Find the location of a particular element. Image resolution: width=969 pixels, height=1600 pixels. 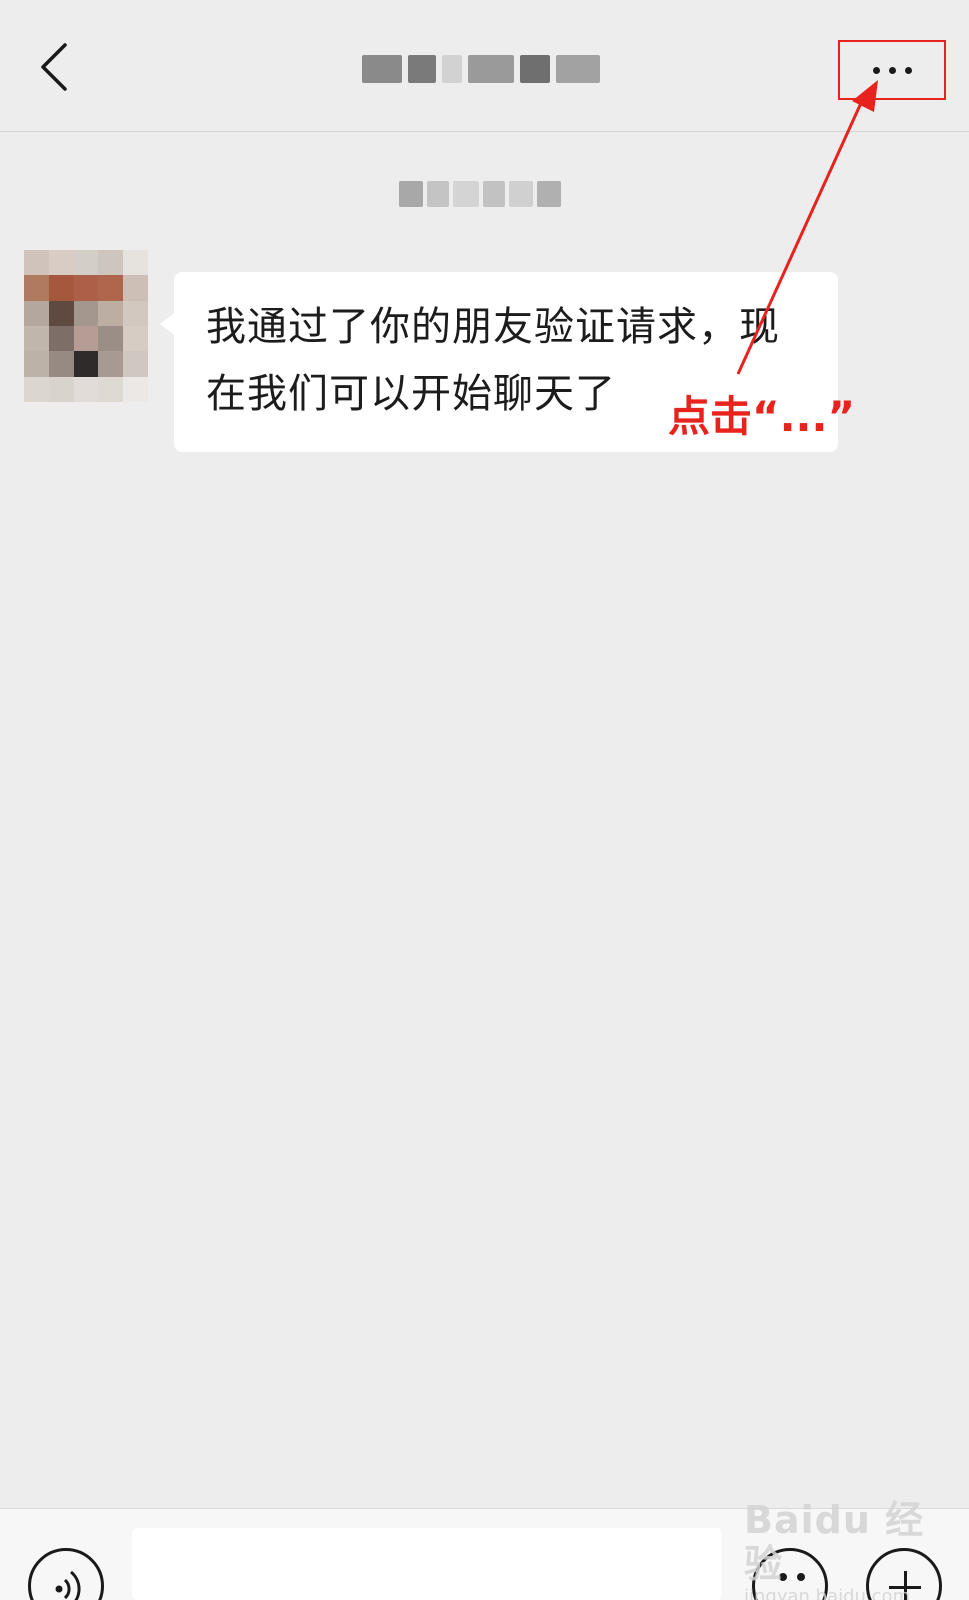

message-timestamp-blurred is located at coordinates (480, 194).